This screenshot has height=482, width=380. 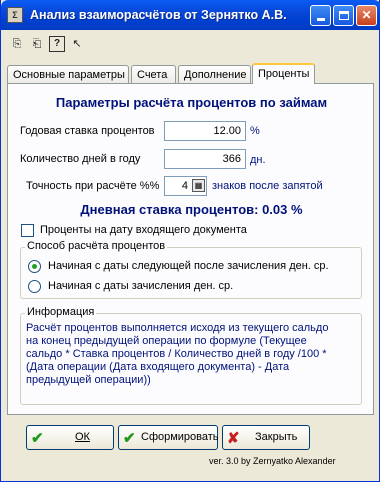 What do you see at coordinates (205, 159) in the screenshot?
I see `days-in-year-input: 366` at bounding box center [205, 159].